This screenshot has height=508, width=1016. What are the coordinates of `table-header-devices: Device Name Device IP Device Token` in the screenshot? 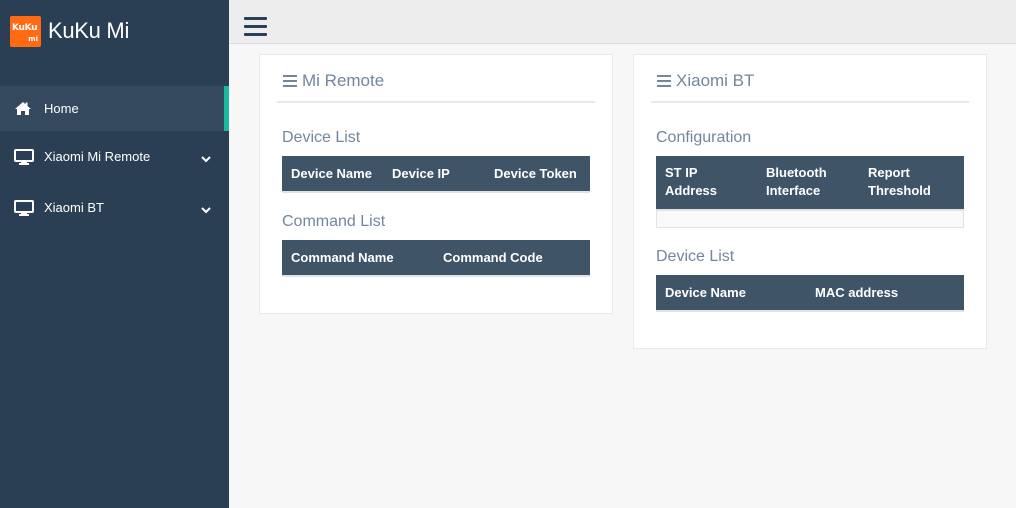 It's located at (436, 174).